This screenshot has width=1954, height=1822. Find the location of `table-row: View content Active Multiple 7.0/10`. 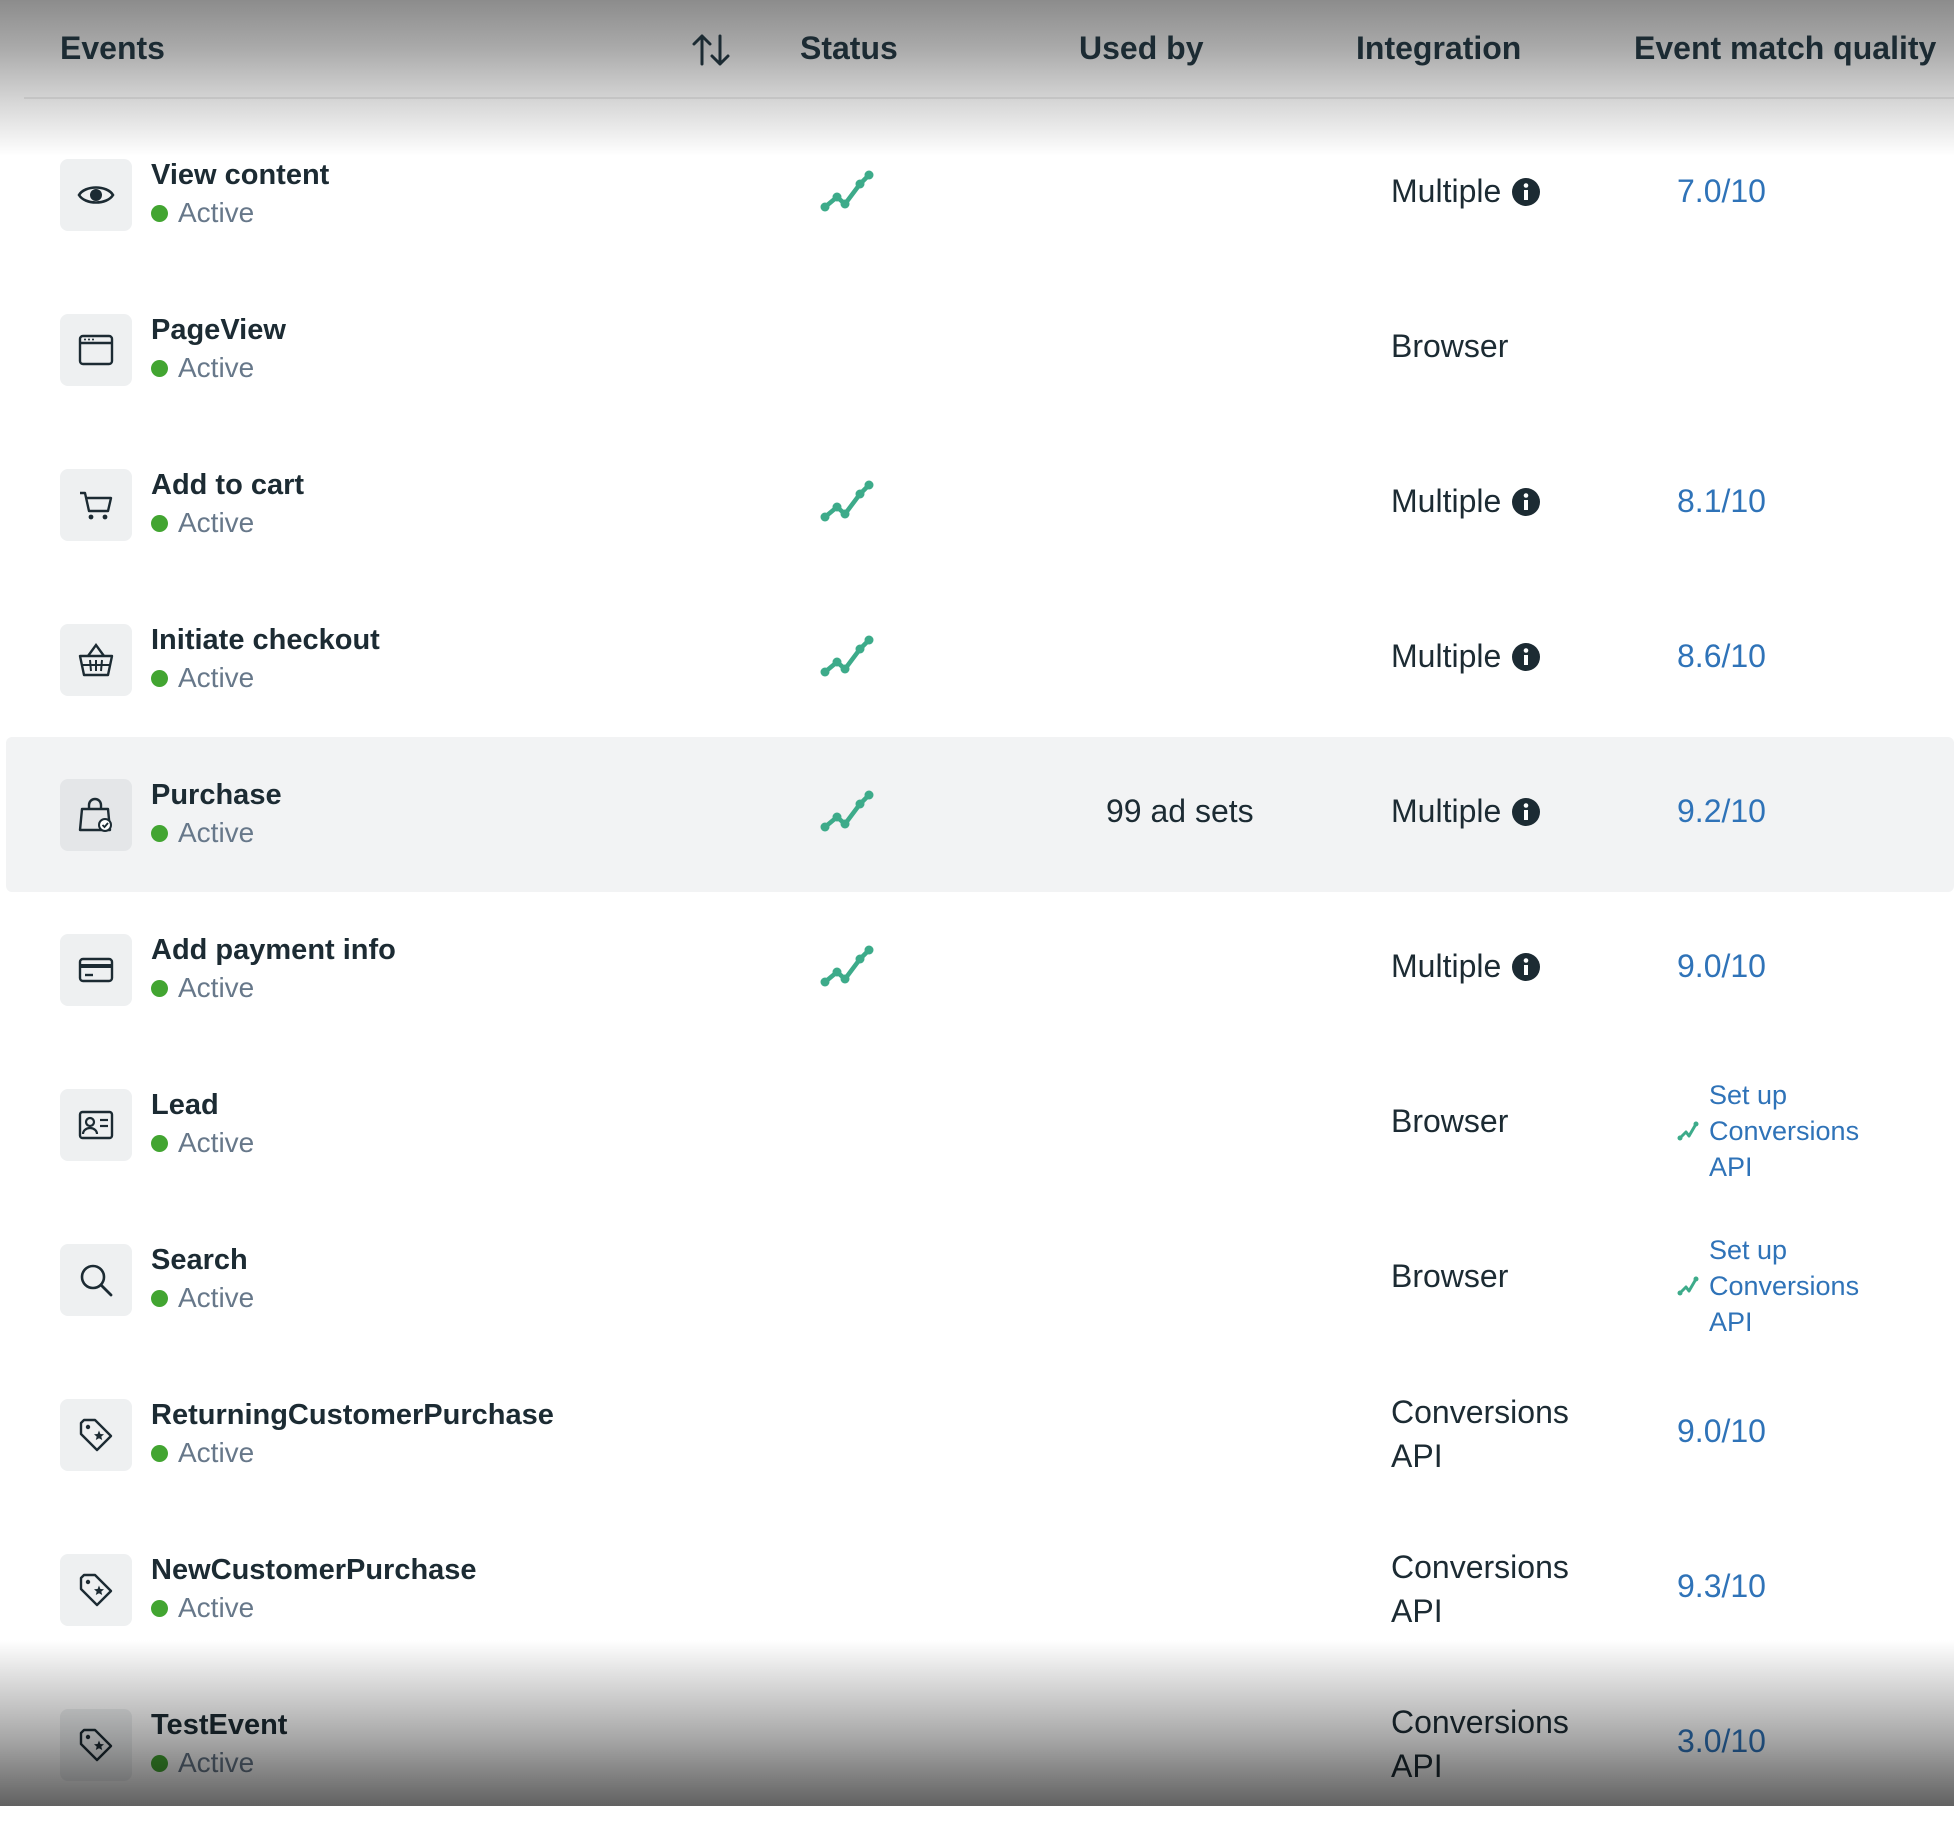

table-row: View content Active Multiple 7.0/10 is located at coordinates (977, 194).